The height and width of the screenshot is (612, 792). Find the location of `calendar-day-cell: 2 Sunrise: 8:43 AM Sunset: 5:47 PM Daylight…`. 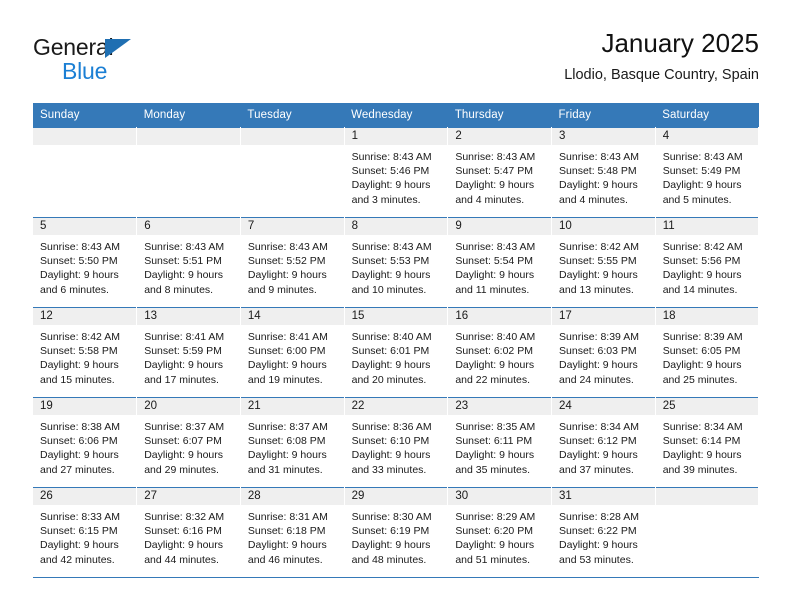

calendar-day-cell: 2 Sunrise: 8:43 AM Sunset: 5:47 PM Daylight… is located at coordinates (500, 172).